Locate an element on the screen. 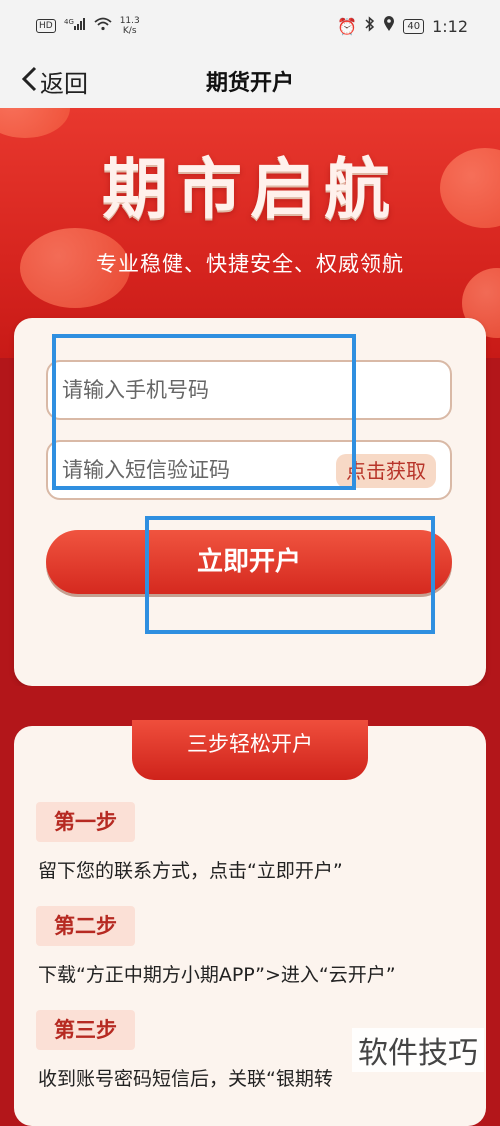 The width and height of the screenshot is (500, 1126). clock: 1:12 is located at coordinates (450, 26).